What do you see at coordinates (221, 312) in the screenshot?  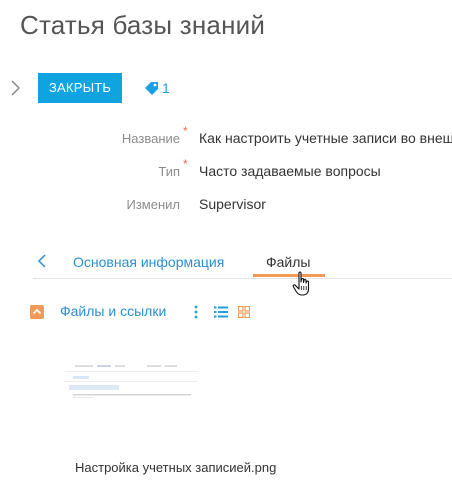 I see `list-view-icon` at bounding box center [221, 312].